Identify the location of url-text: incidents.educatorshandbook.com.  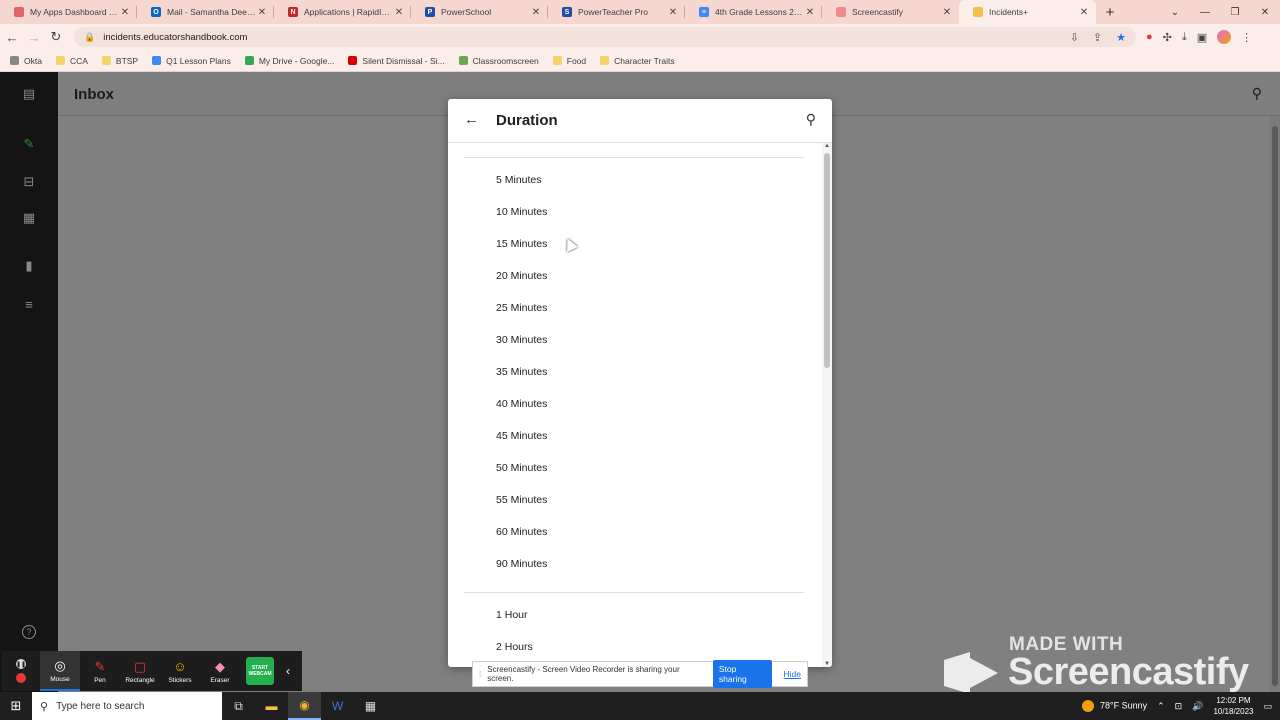
(175, 37).